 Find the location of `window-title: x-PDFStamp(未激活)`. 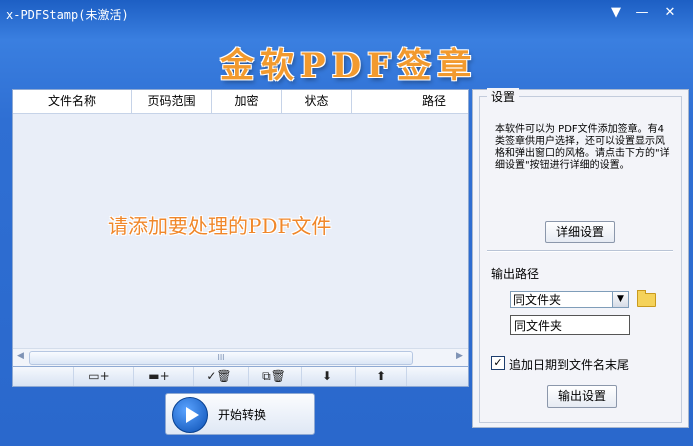

window-title: x-PDFStamp(未激活) is located at coordinates (67, 15).